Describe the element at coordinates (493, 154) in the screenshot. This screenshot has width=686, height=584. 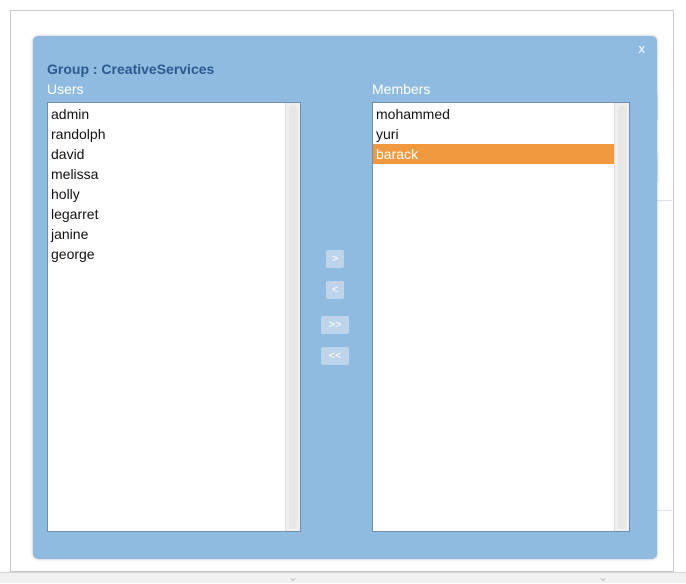
I see `member-list-item: barack` at that location.